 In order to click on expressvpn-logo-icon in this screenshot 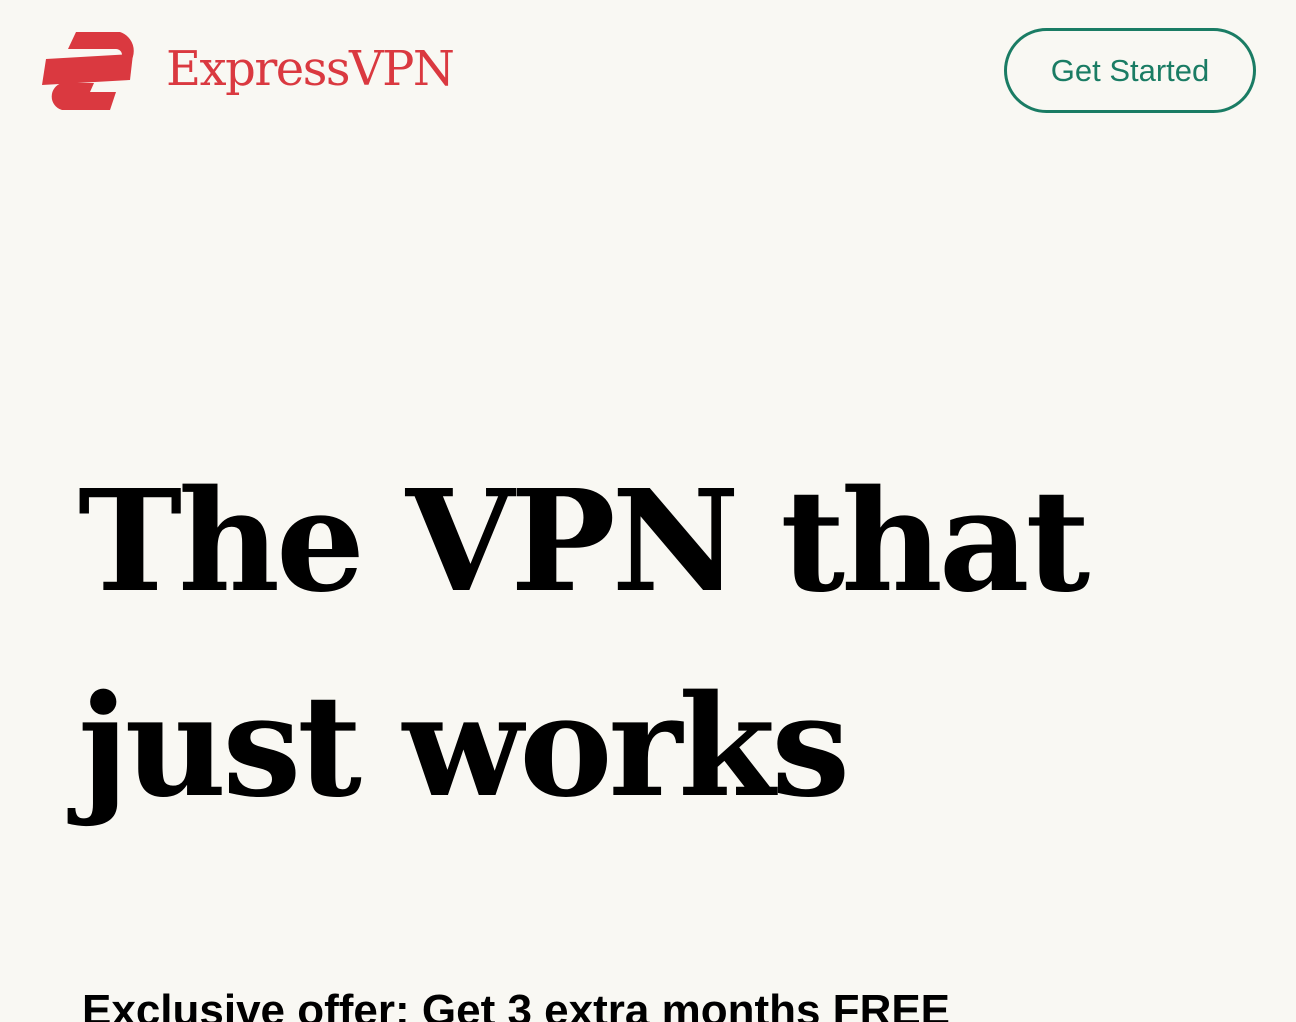, I will do `click(88, 71)`.